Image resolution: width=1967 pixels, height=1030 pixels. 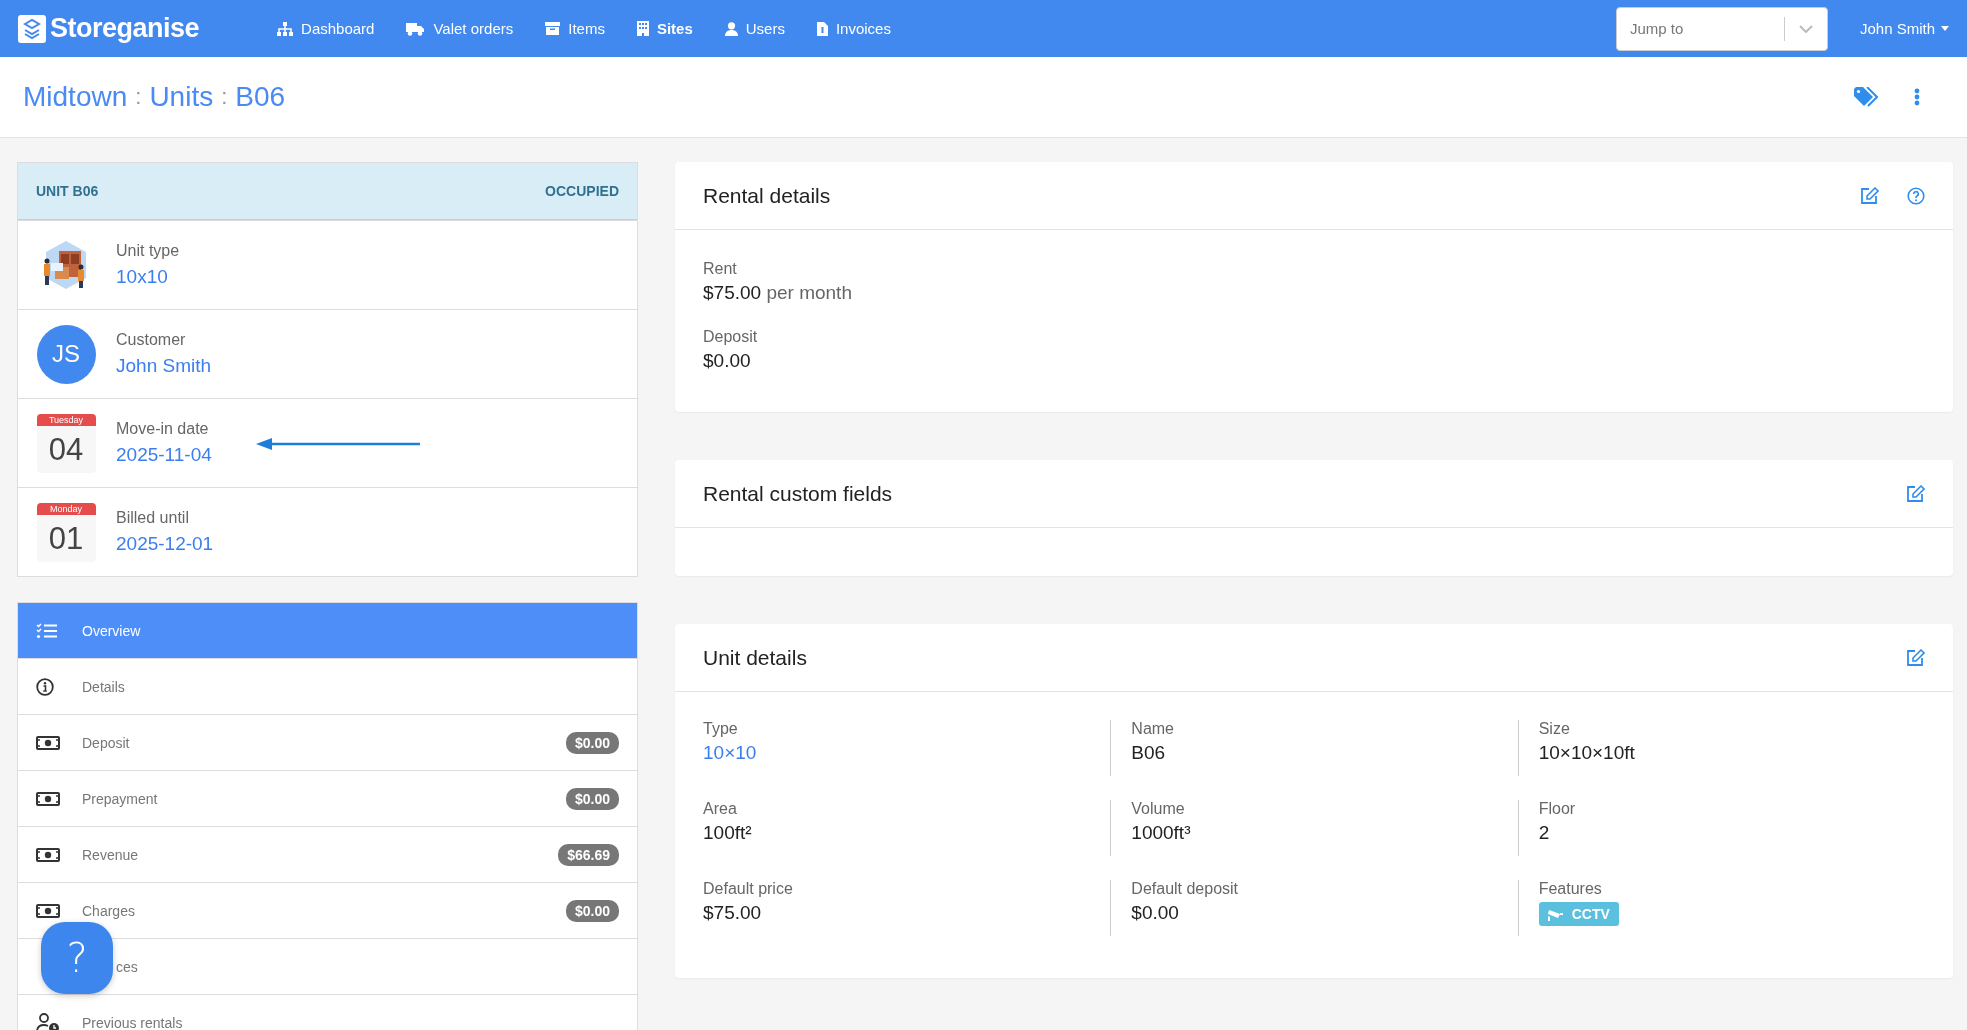 I want to click on unit-title: UNIT B06, so click(x=67, y=191).